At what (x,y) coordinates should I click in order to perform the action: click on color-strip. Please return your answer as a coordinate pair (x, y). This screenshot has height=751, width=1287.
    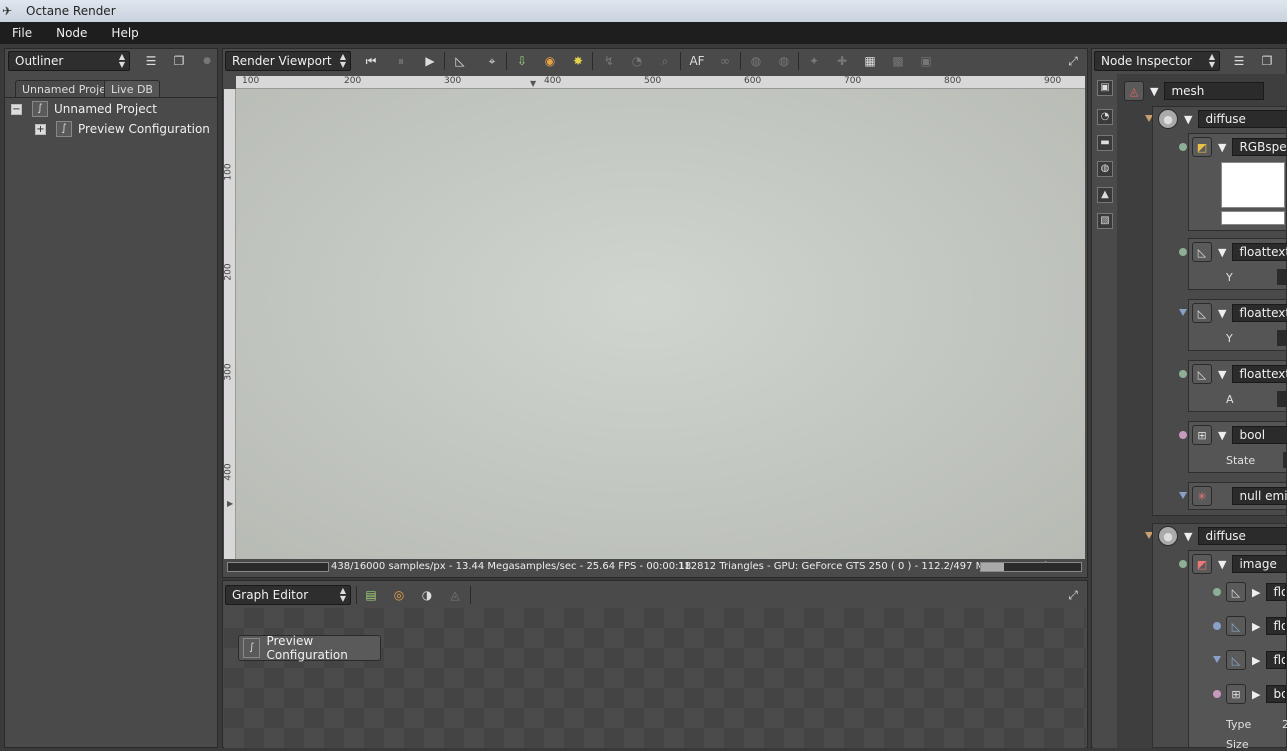
    Looking at the image, I should click on (1253, 218).